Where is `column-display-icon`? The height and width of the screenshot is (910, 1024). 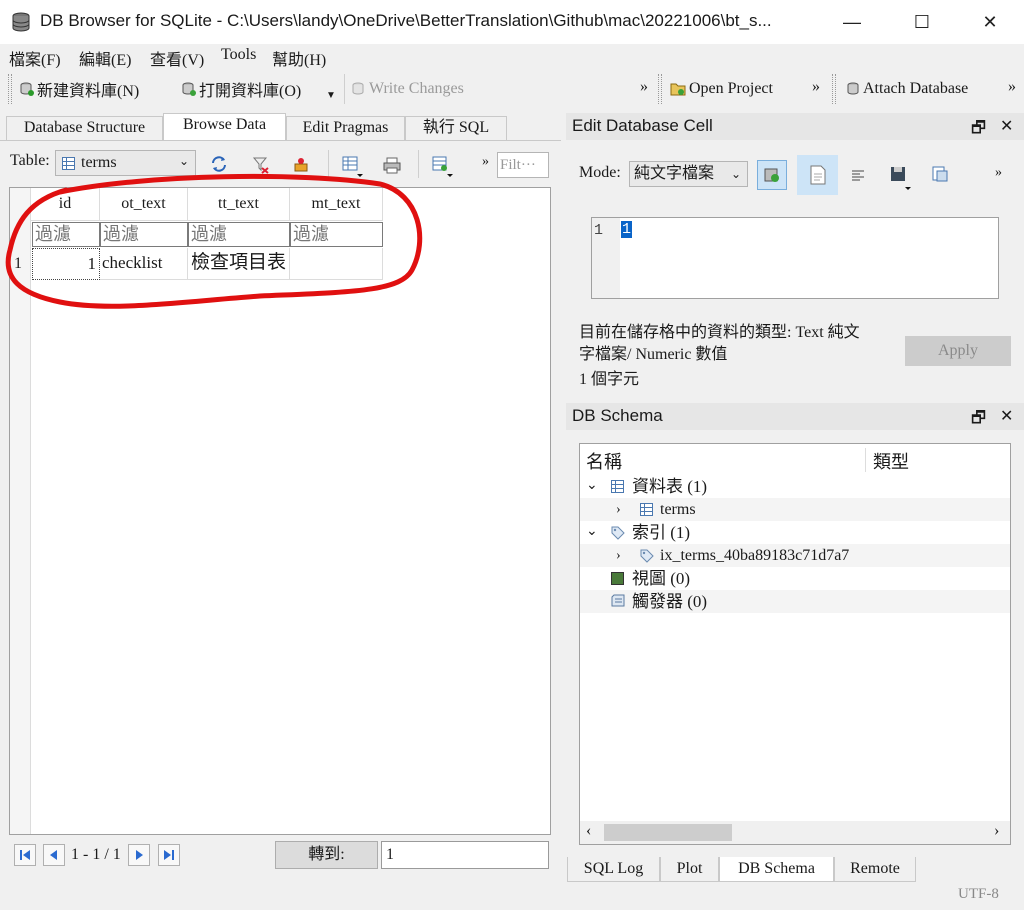 column-display-icon is located at coordinates (443, 167).